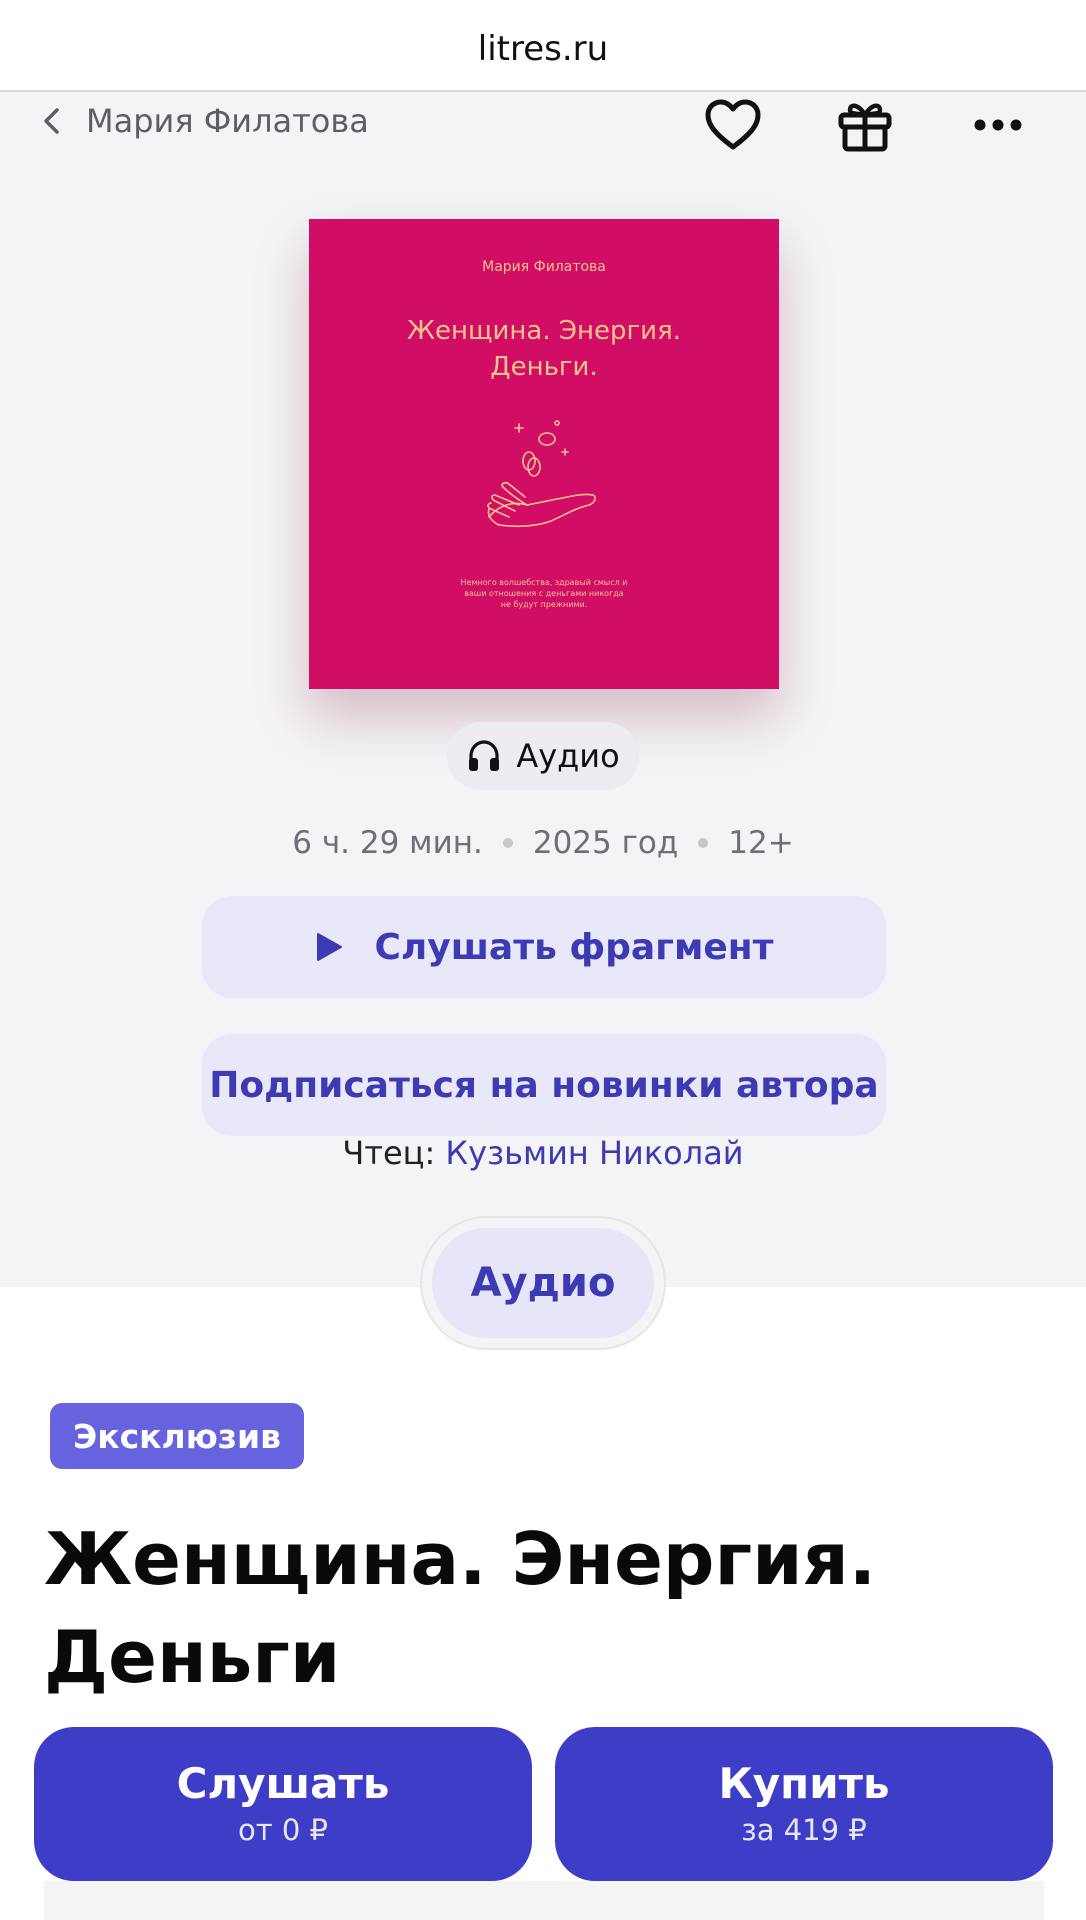  Describe the element at coordinates (541, 473) in the screenshot. I see `hand-with-coins-illustration` at that location.